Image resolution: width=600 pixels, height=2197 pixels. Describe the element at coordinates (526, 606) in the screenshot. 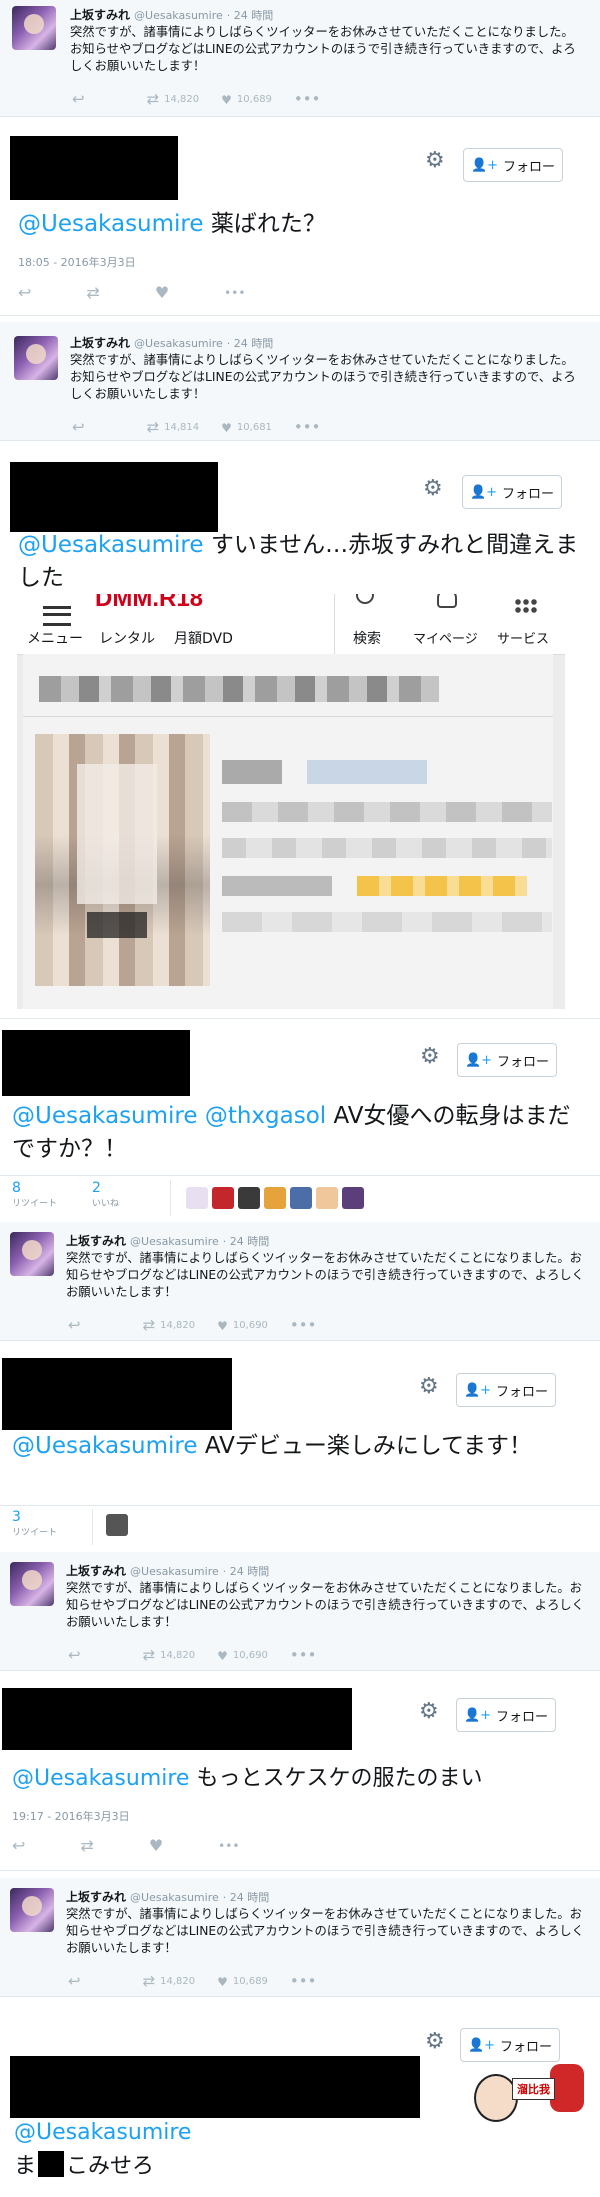

I see `grid-icon` at that location.